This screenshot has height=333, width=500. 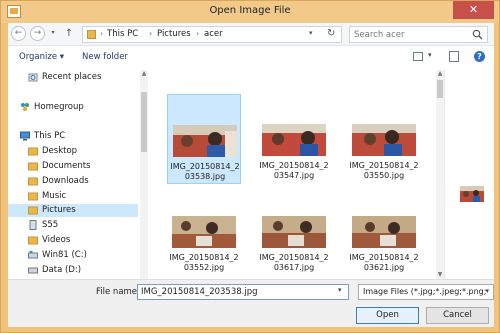 I want to click on breadcrumb-this-pc: This PC, so click(x=122, y=34).